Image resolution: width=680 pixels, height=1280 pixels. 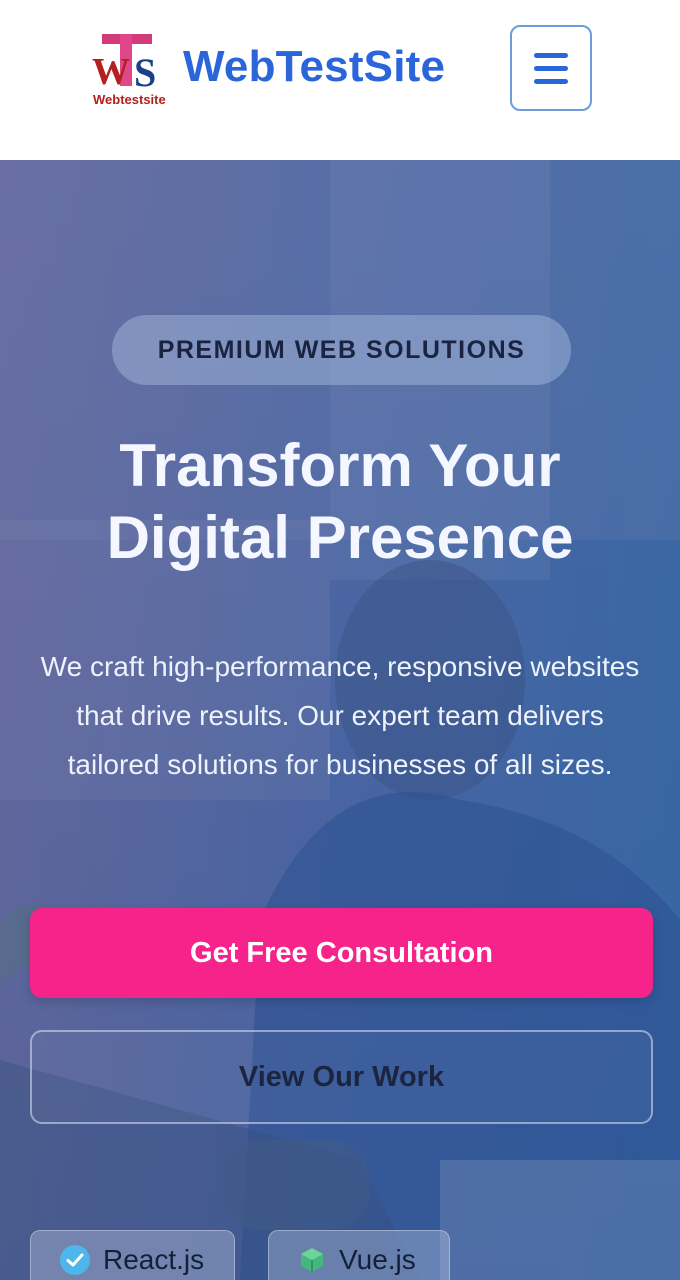 I want to click on menu-button, so click(x=551, y=68).